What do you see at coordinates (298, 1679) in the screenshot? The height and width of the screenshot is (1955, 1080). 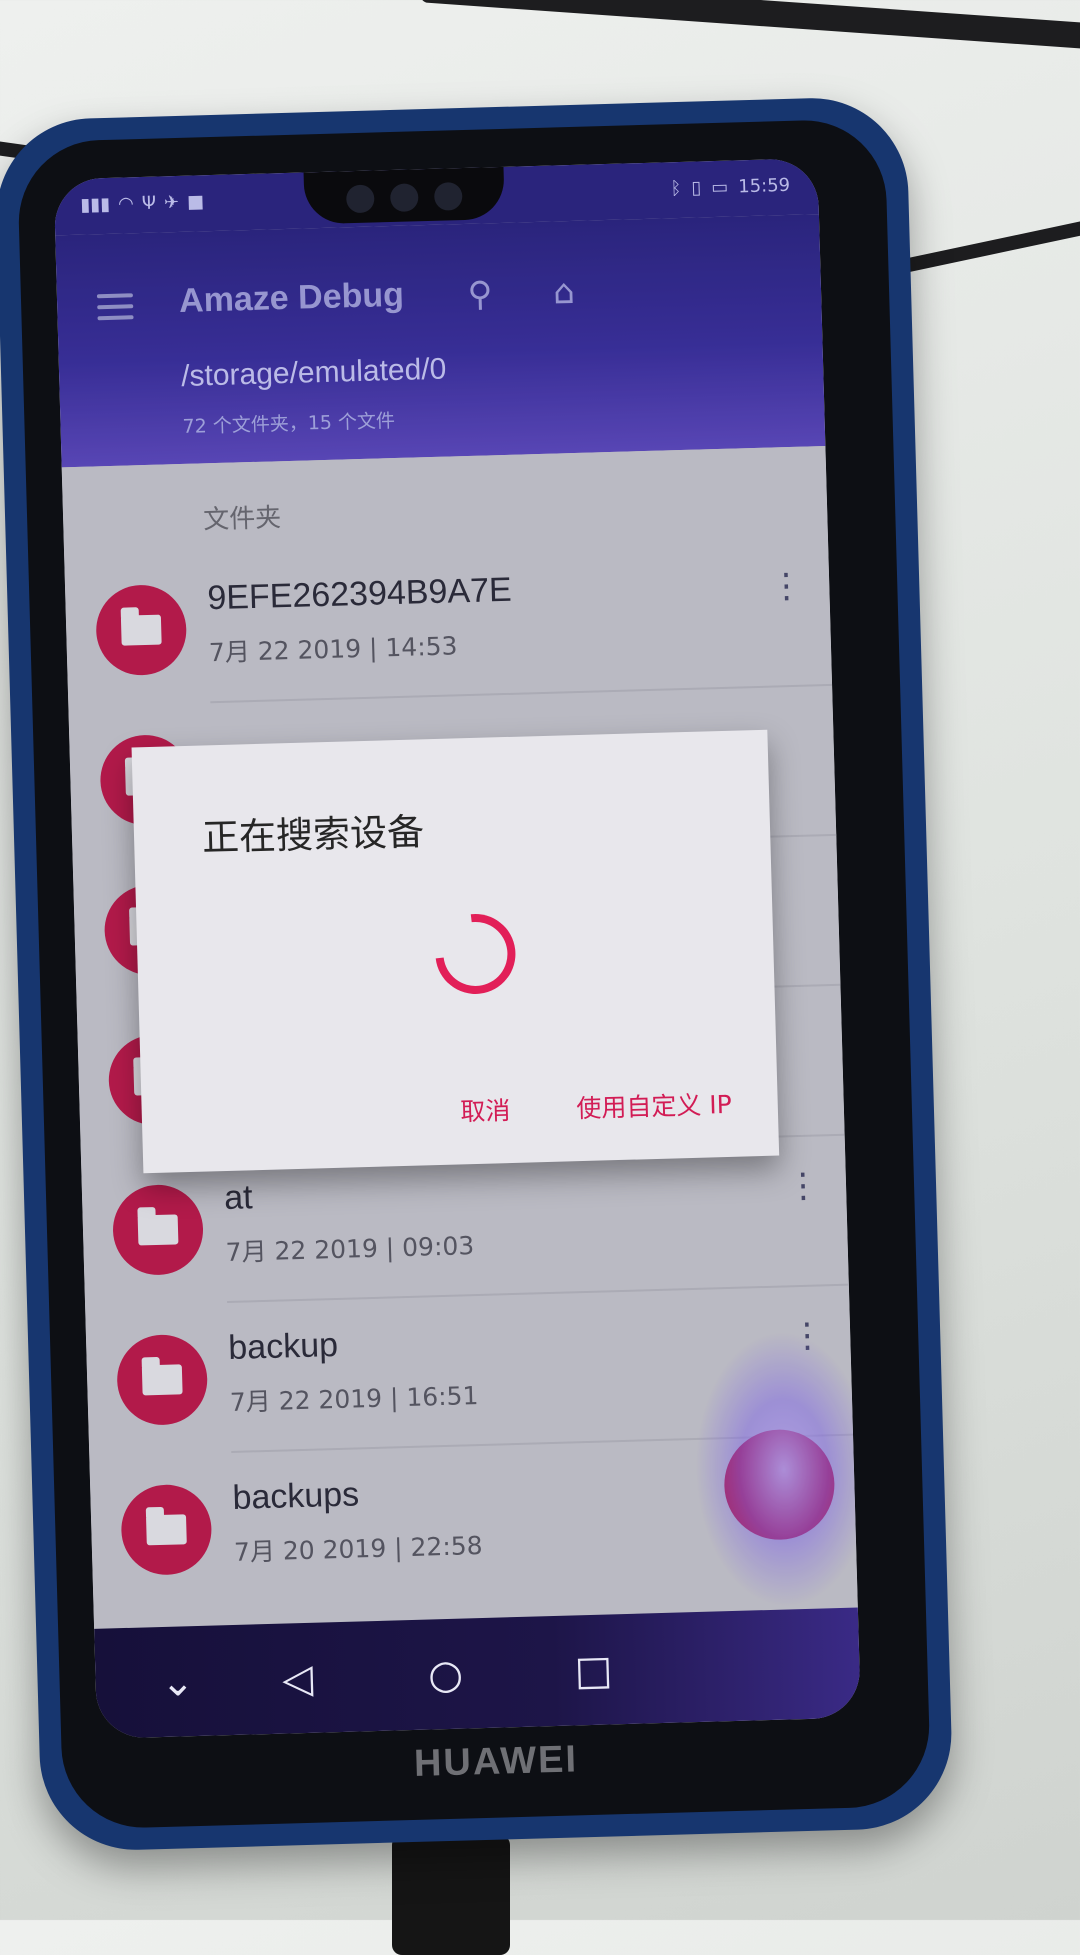 I see `back-icon: ◁` at bounding box center [298, 1679].